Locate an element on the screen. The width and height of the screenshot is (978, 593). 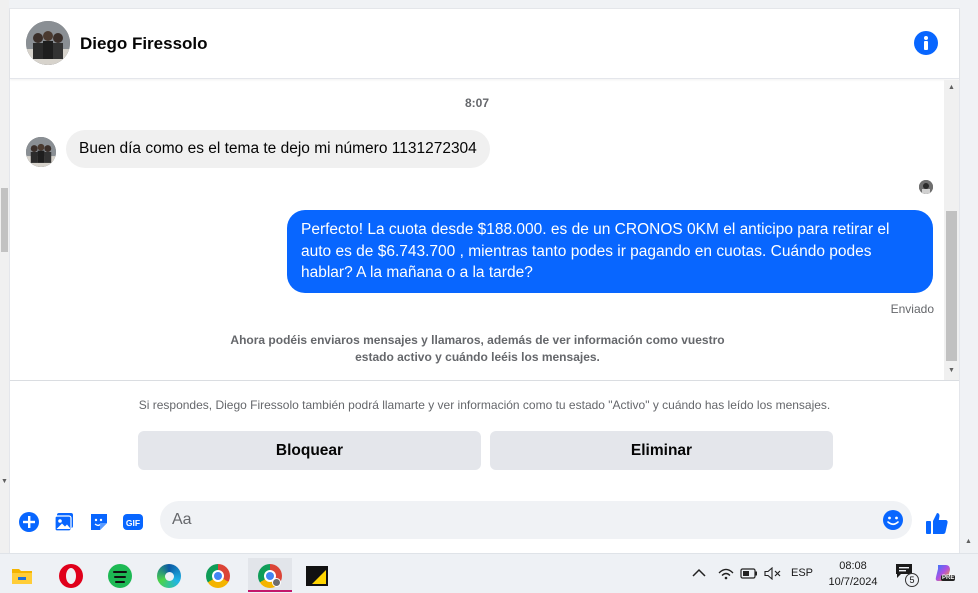
page-scroll-down-icon: ▼ is located at coordinates (4, 481).